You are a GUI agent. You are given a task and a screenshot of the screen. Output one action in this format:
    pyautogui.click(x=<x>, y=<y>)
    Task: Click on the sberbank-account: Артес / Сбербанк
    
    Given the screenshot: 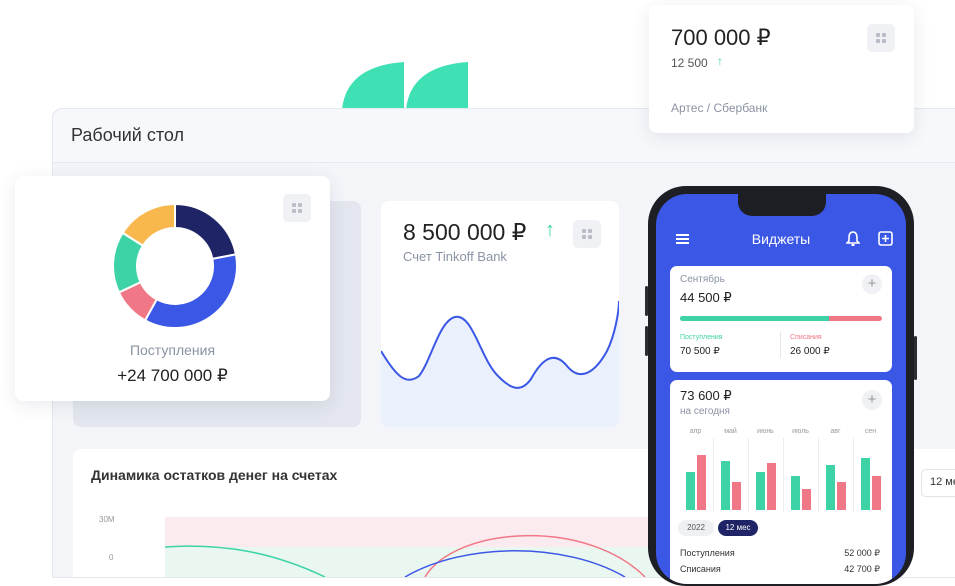 What is the action you would take?
    pyautogui.click(x=719, y=108)
    